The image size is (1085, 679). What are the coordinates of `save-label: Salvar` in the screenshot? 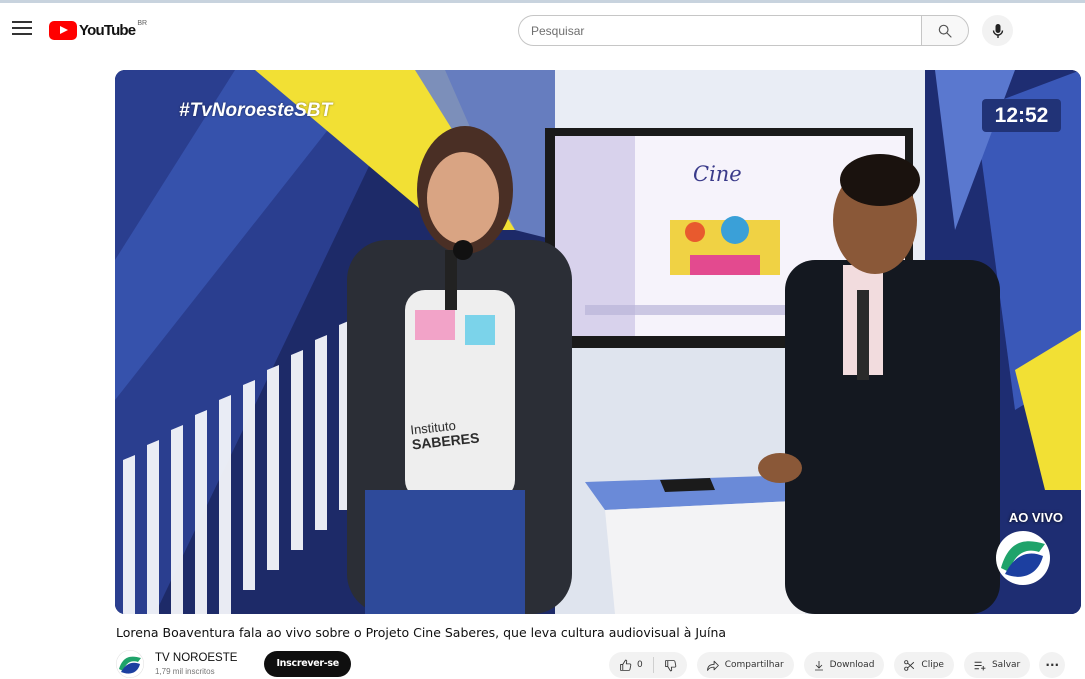 It's located at (1006, 665).